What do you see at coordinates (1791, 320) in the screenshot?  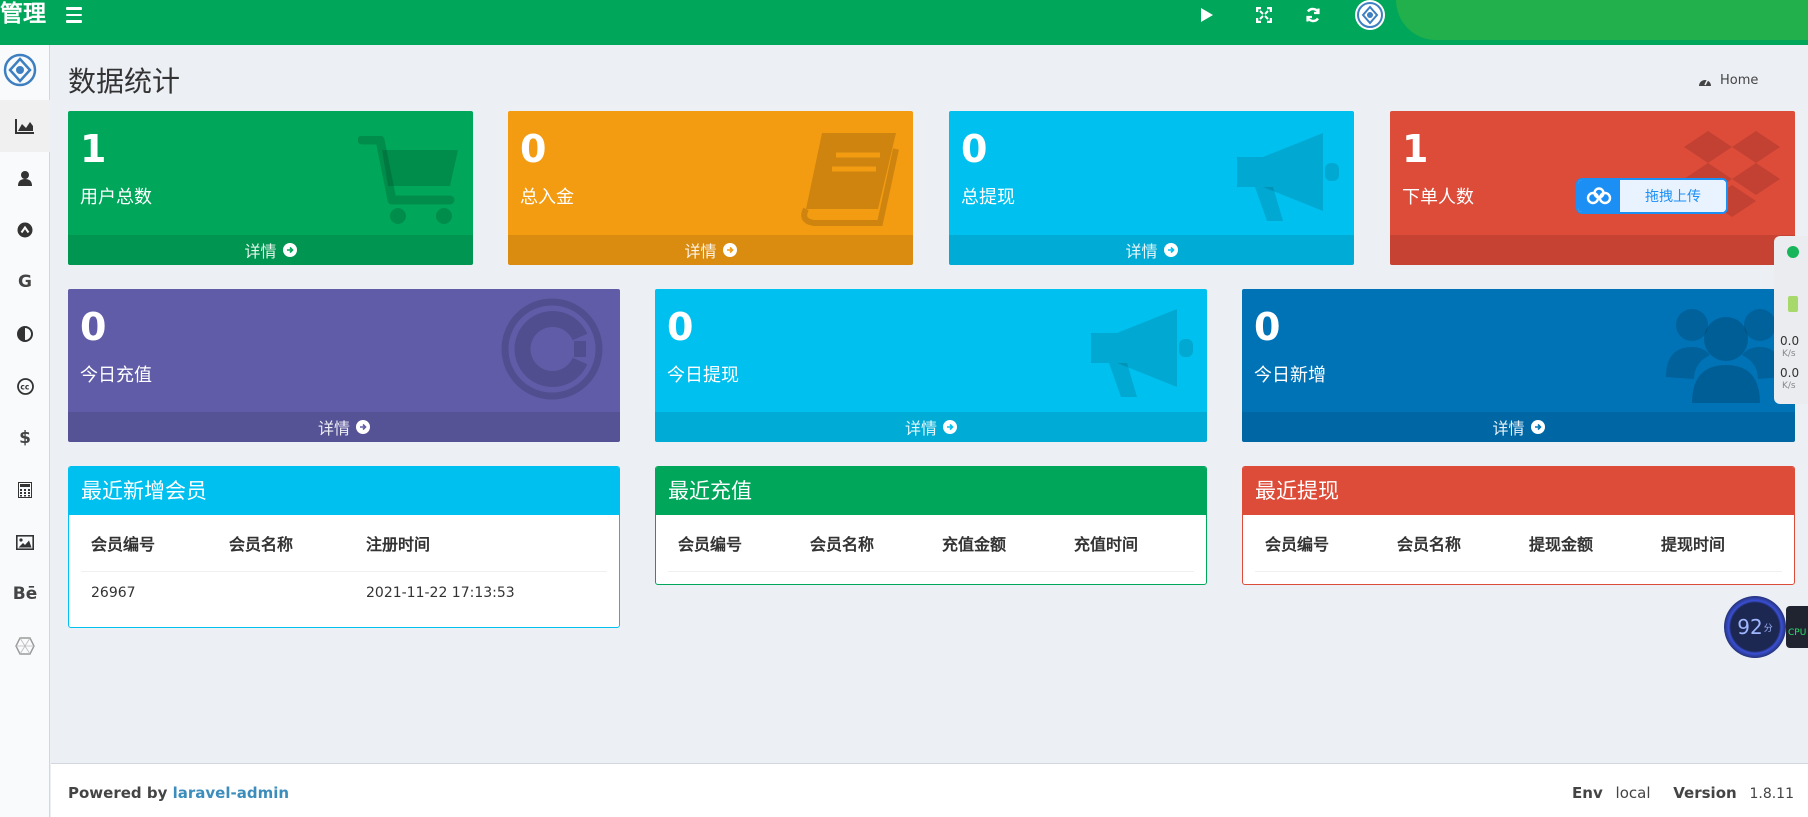 I see `network-speed-widget: 0.0 K/s 0.0 K/s` at bounding box center [1791, 320].